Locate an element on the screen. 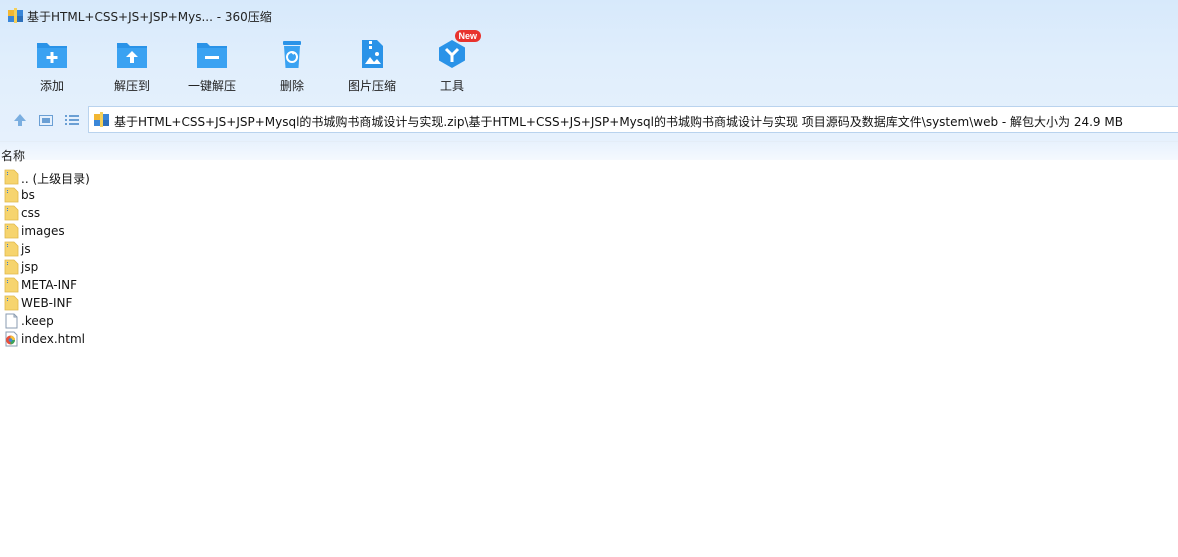  extract-to-label: 解压到 is located at coordinates (131, 86).